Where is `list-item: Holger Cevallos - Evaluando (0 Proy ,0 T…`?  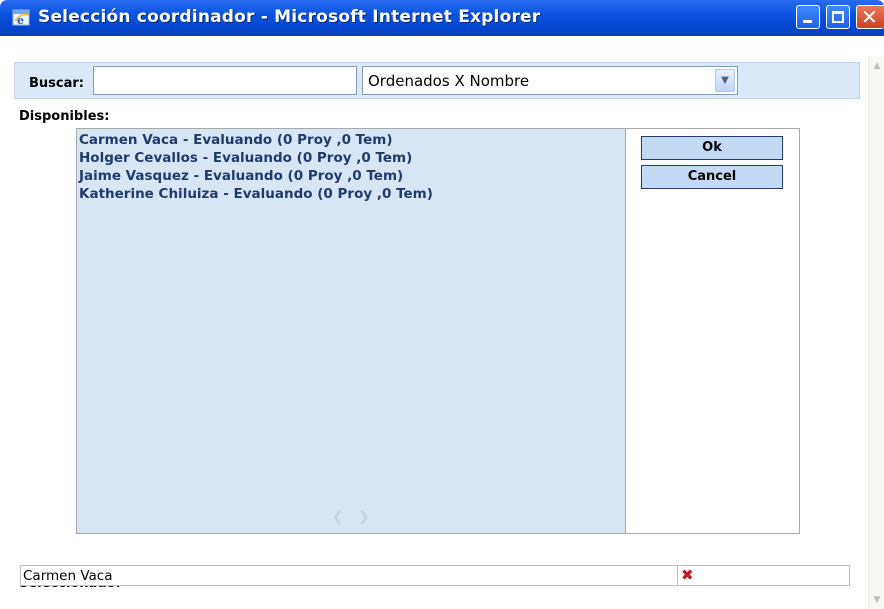
list-item: Holger Cevallos - Evaluando (0 Proy ,0 T… is located at coordinates (245, 158).